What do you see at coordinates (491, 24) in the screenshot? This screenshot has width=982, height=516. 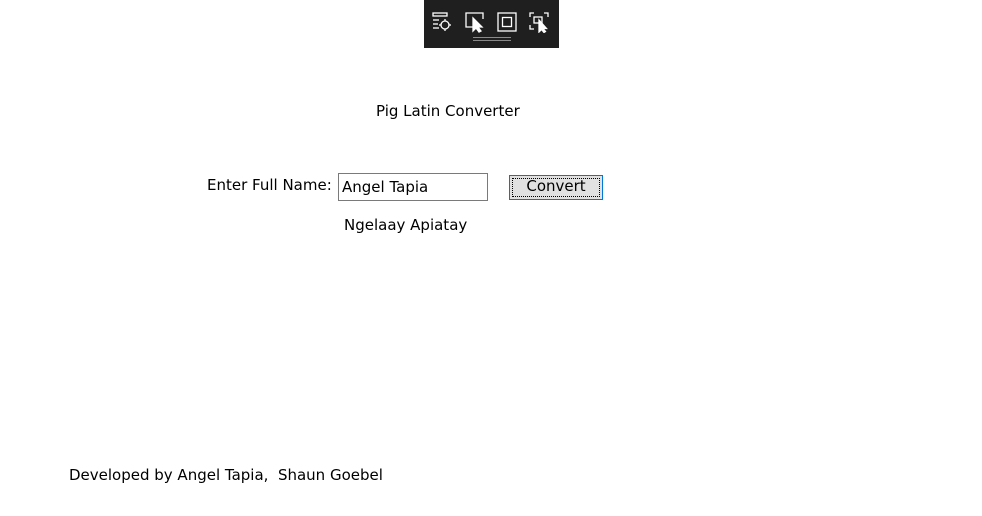 I see `xaml-debug-toolbar` at bounding box center [491, 24].